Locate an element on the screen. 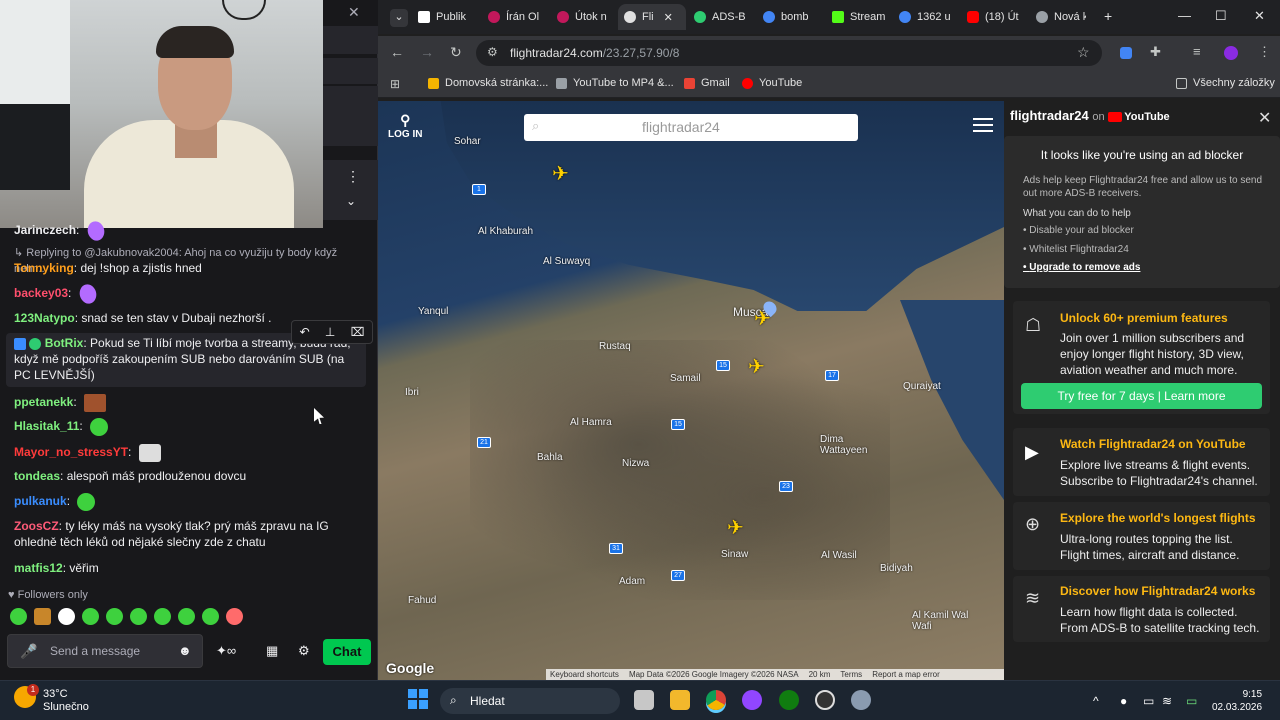  reply-icon: ↶ is located at coordinates (305, 332).